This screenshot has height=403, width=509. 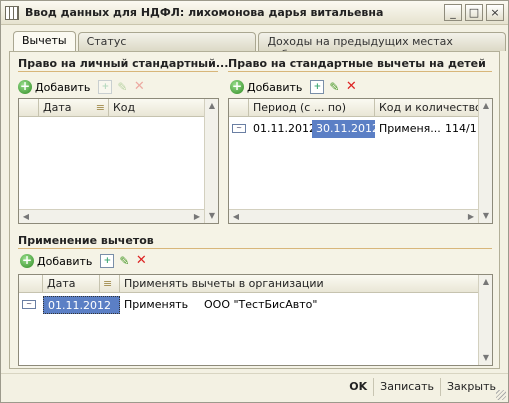 I want to click on personal-toolbar: + Добавить + ✎ ✕, so click(x=83, y=87).